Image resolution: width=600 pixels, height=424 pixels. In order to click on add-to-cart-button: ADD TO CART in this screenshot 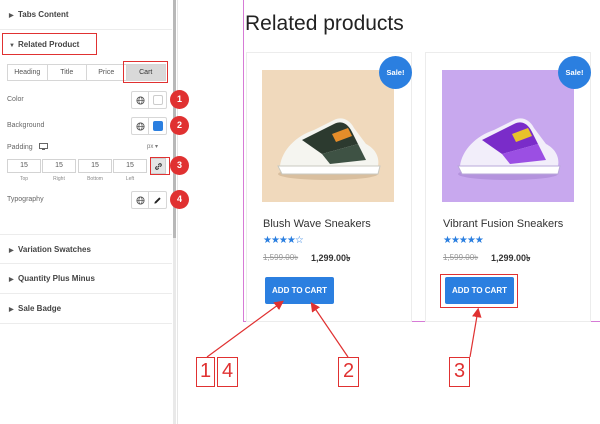, I will do `click(299, 290)`.